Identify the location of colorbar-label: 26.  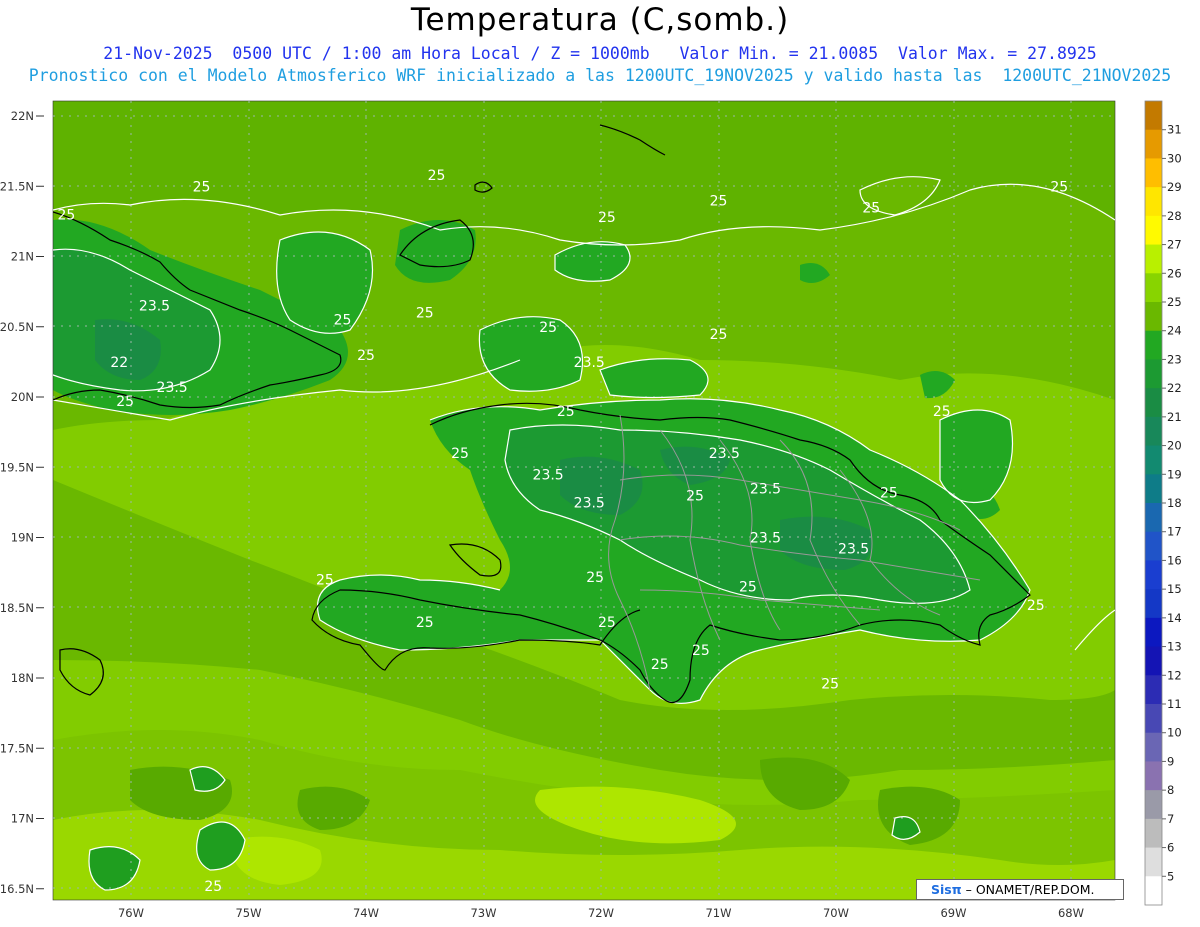
(1174, 273).